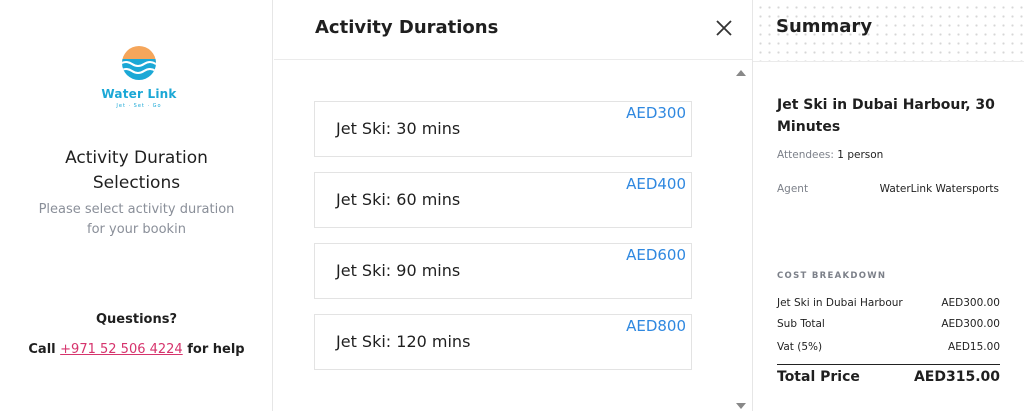 The height and width of the screenshot is (411, 1024). Describe the element at coordinates (860, 155) in the screenshot. I see `attendees-value: 1 person` at that location.